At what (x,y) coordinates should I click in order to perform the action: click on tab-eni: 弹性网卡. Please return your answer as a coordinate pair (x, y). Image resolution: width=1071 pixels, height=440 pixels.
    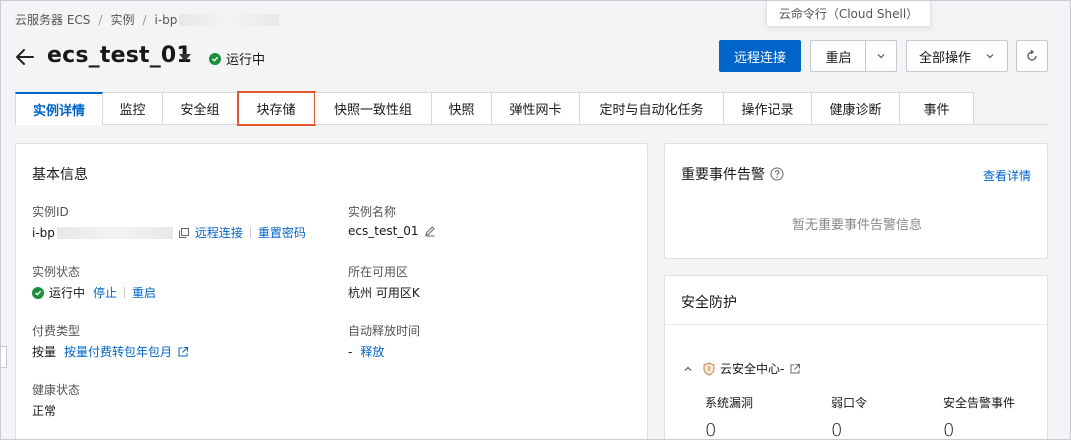
    Looking at the image, I should click on (536, 108).